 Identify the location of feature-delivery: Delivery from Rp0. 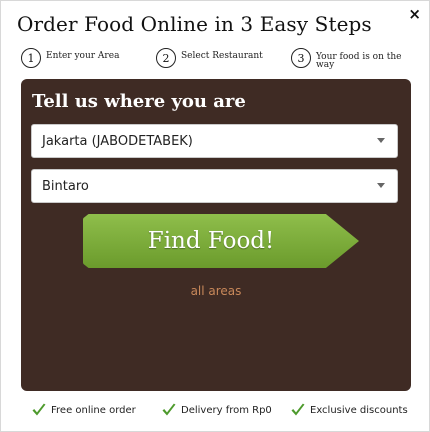
(216, 410).